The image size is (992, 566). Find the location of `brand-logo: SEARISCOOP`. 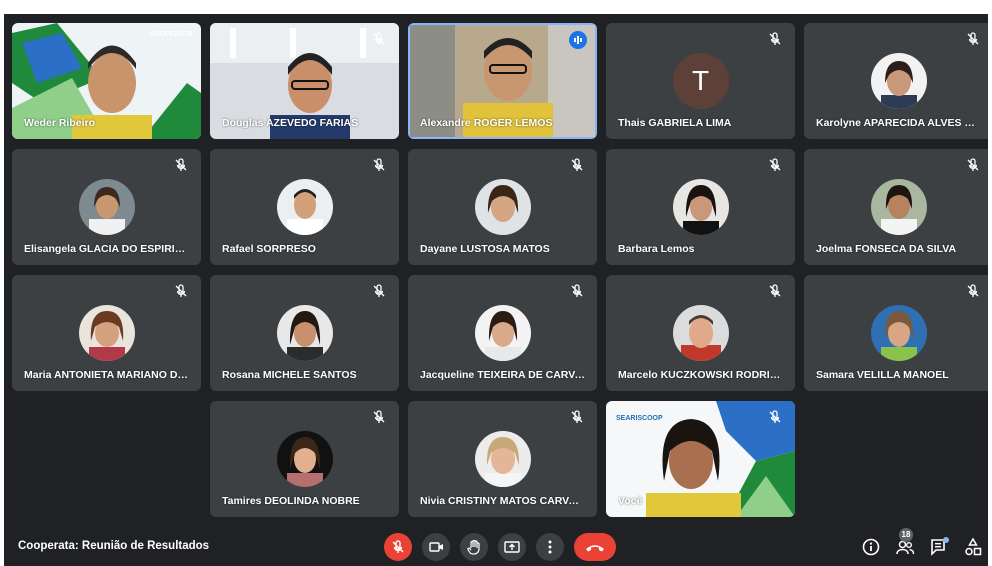

brand-logo: SEARISCOOP is located at coordinates (639, 418).